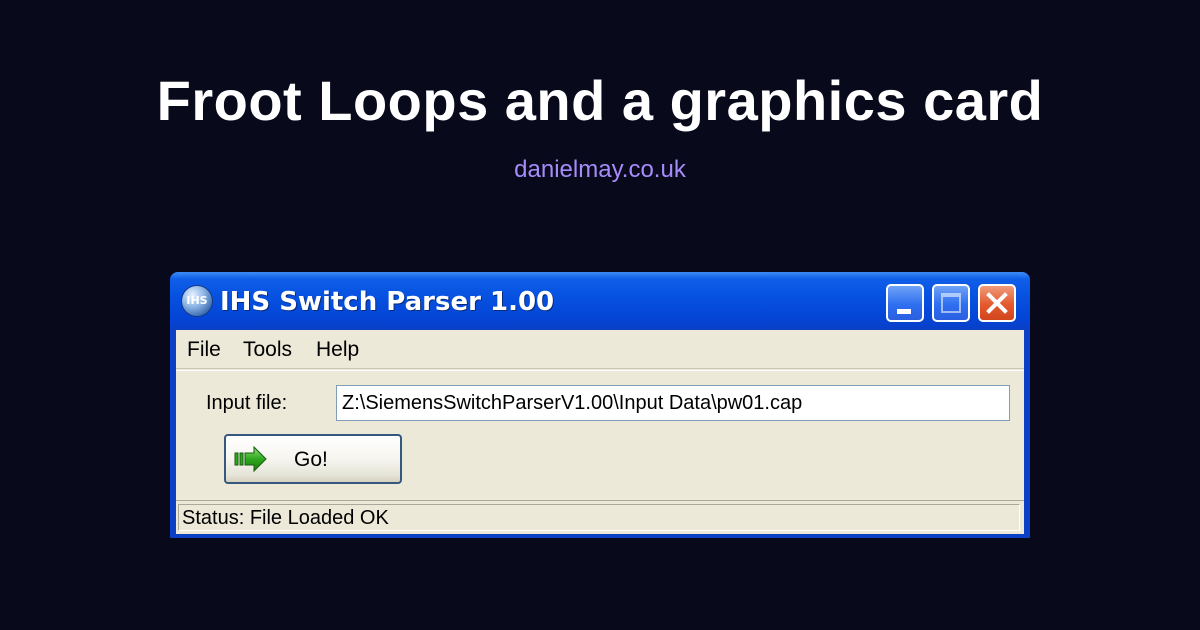 This screenshot has width=1200, height=630. Describe the element at coordinates (600, 170) in the screenshot. I see `site-url: danielmay.co.uk` at that location.